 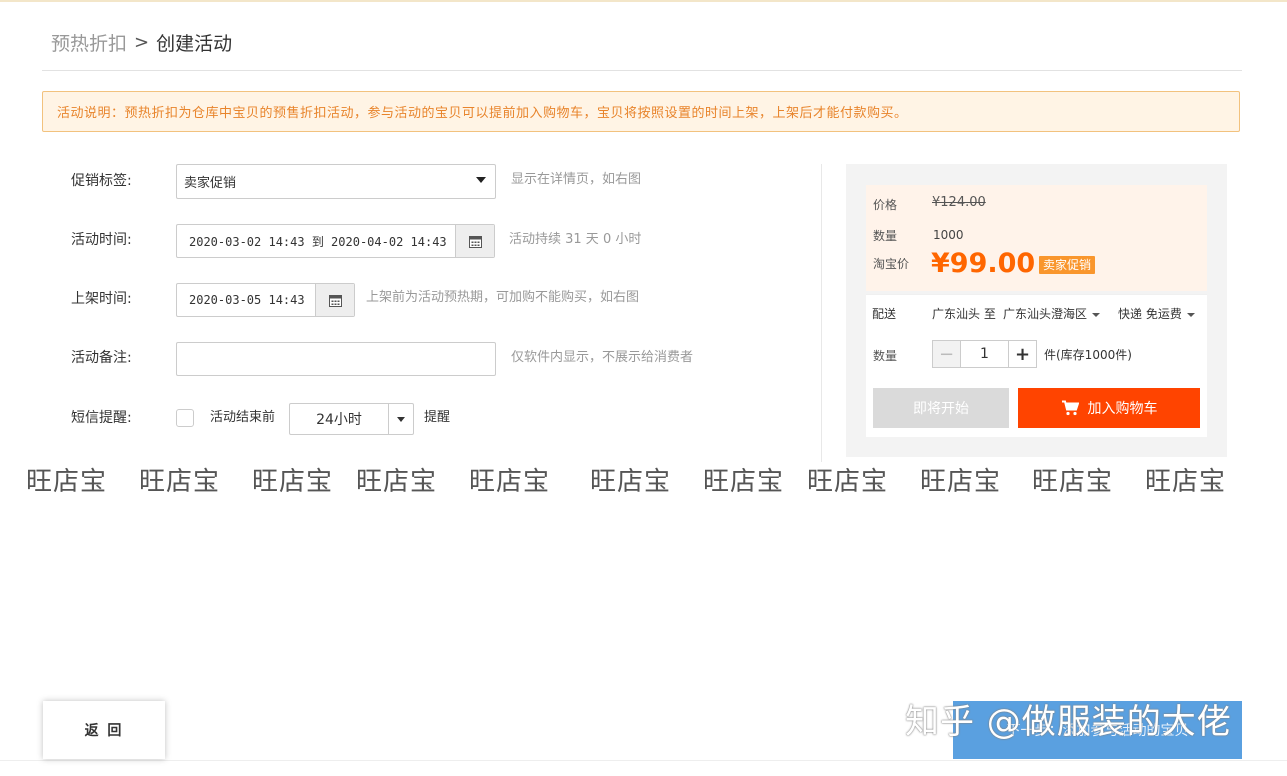 What do you see at coordinates (885, 205) in the screenshot?
I see `price-label: 价格` at bounding box center [885, 205].